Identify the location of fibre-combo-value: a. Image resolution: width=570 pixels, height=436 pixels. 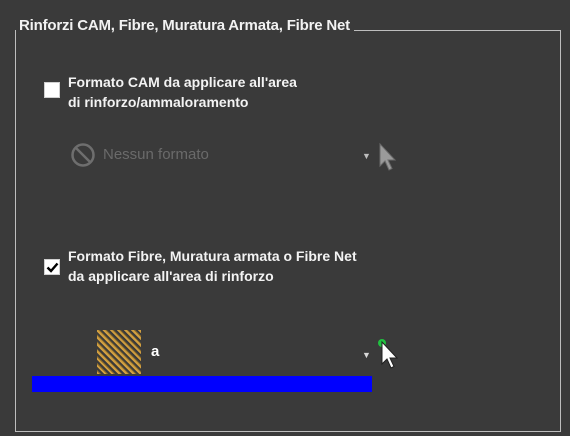
(155, 351).